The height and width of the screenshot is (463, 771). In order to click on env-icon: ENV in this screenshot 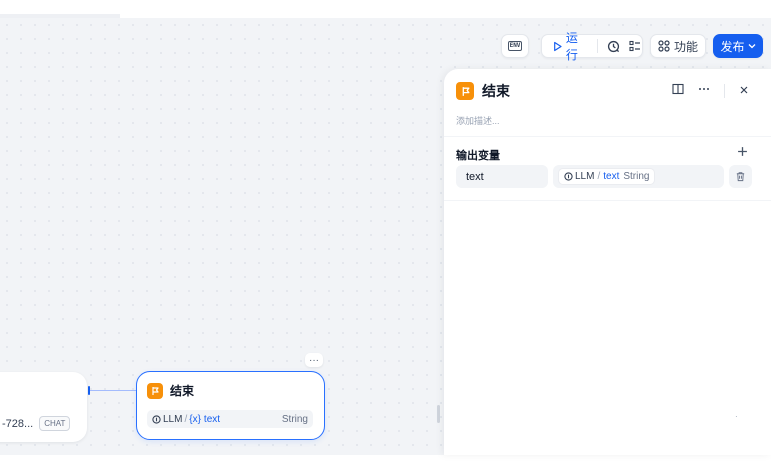, I will do `click(515, 46)`.